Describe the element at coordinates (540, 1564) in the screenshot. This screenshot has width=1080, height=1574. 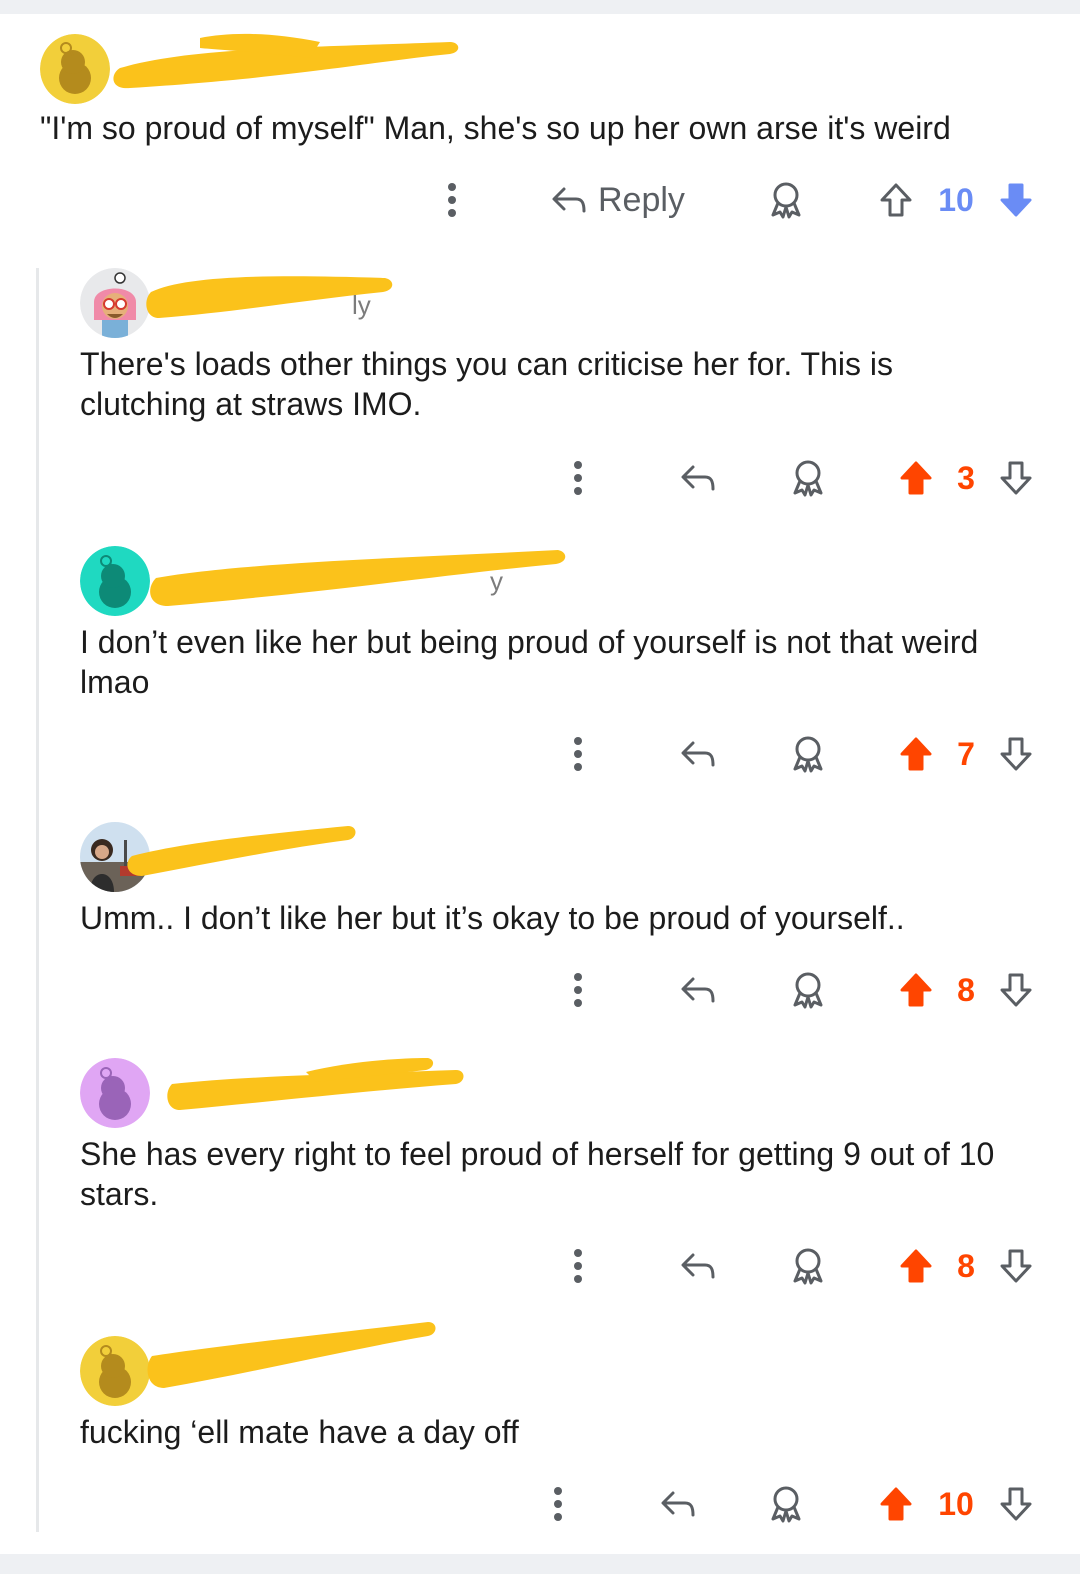
I see `bottom-divider` at that location.